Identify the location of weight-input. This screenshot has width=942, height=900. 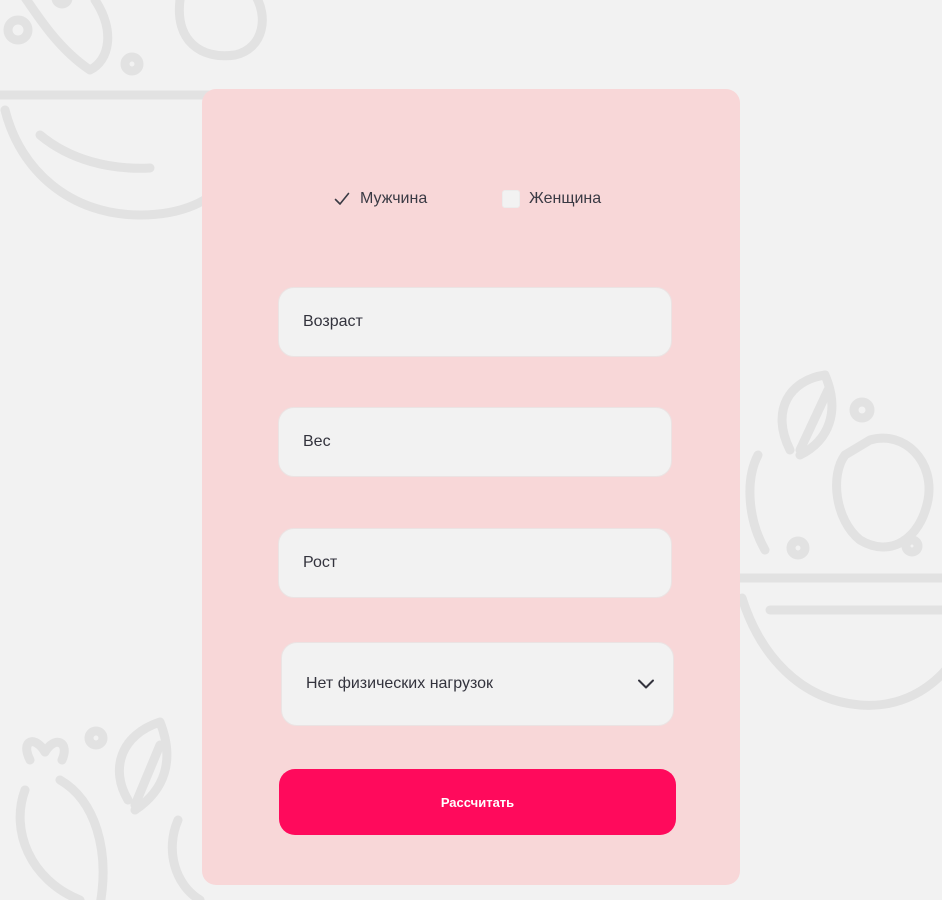
(487, 442).